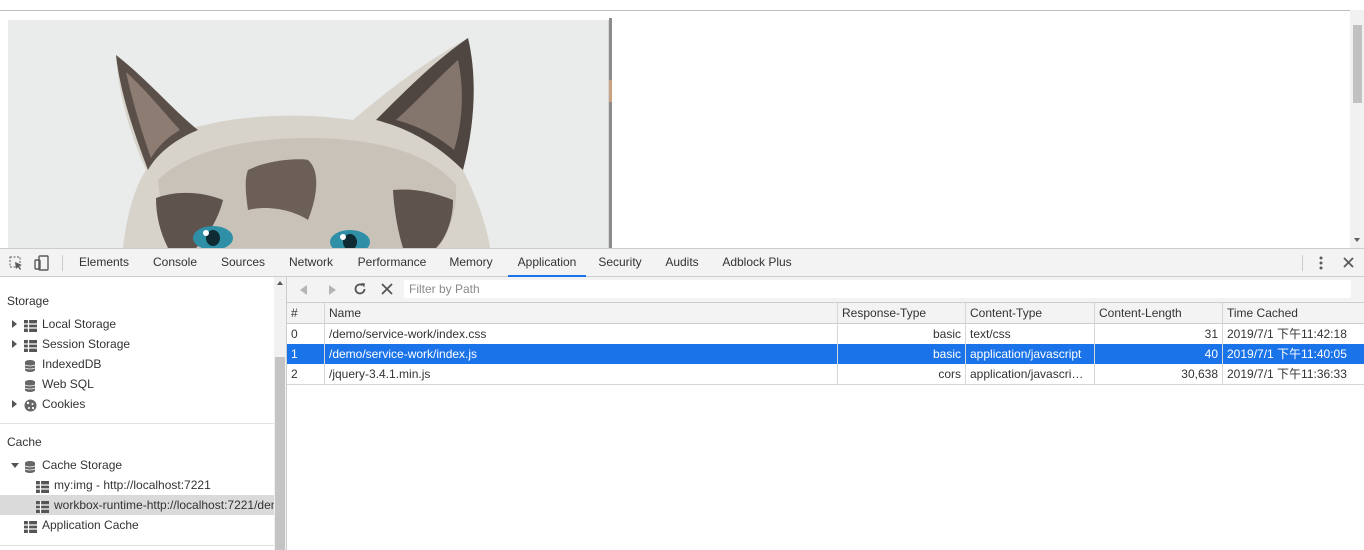 Image resolution: width=1364 pixels, height=550 pixels. Describe the element at coordinates (137, 324) in the screenshot. I see `sidebar-item-local-storage: Local Storage` at that location.